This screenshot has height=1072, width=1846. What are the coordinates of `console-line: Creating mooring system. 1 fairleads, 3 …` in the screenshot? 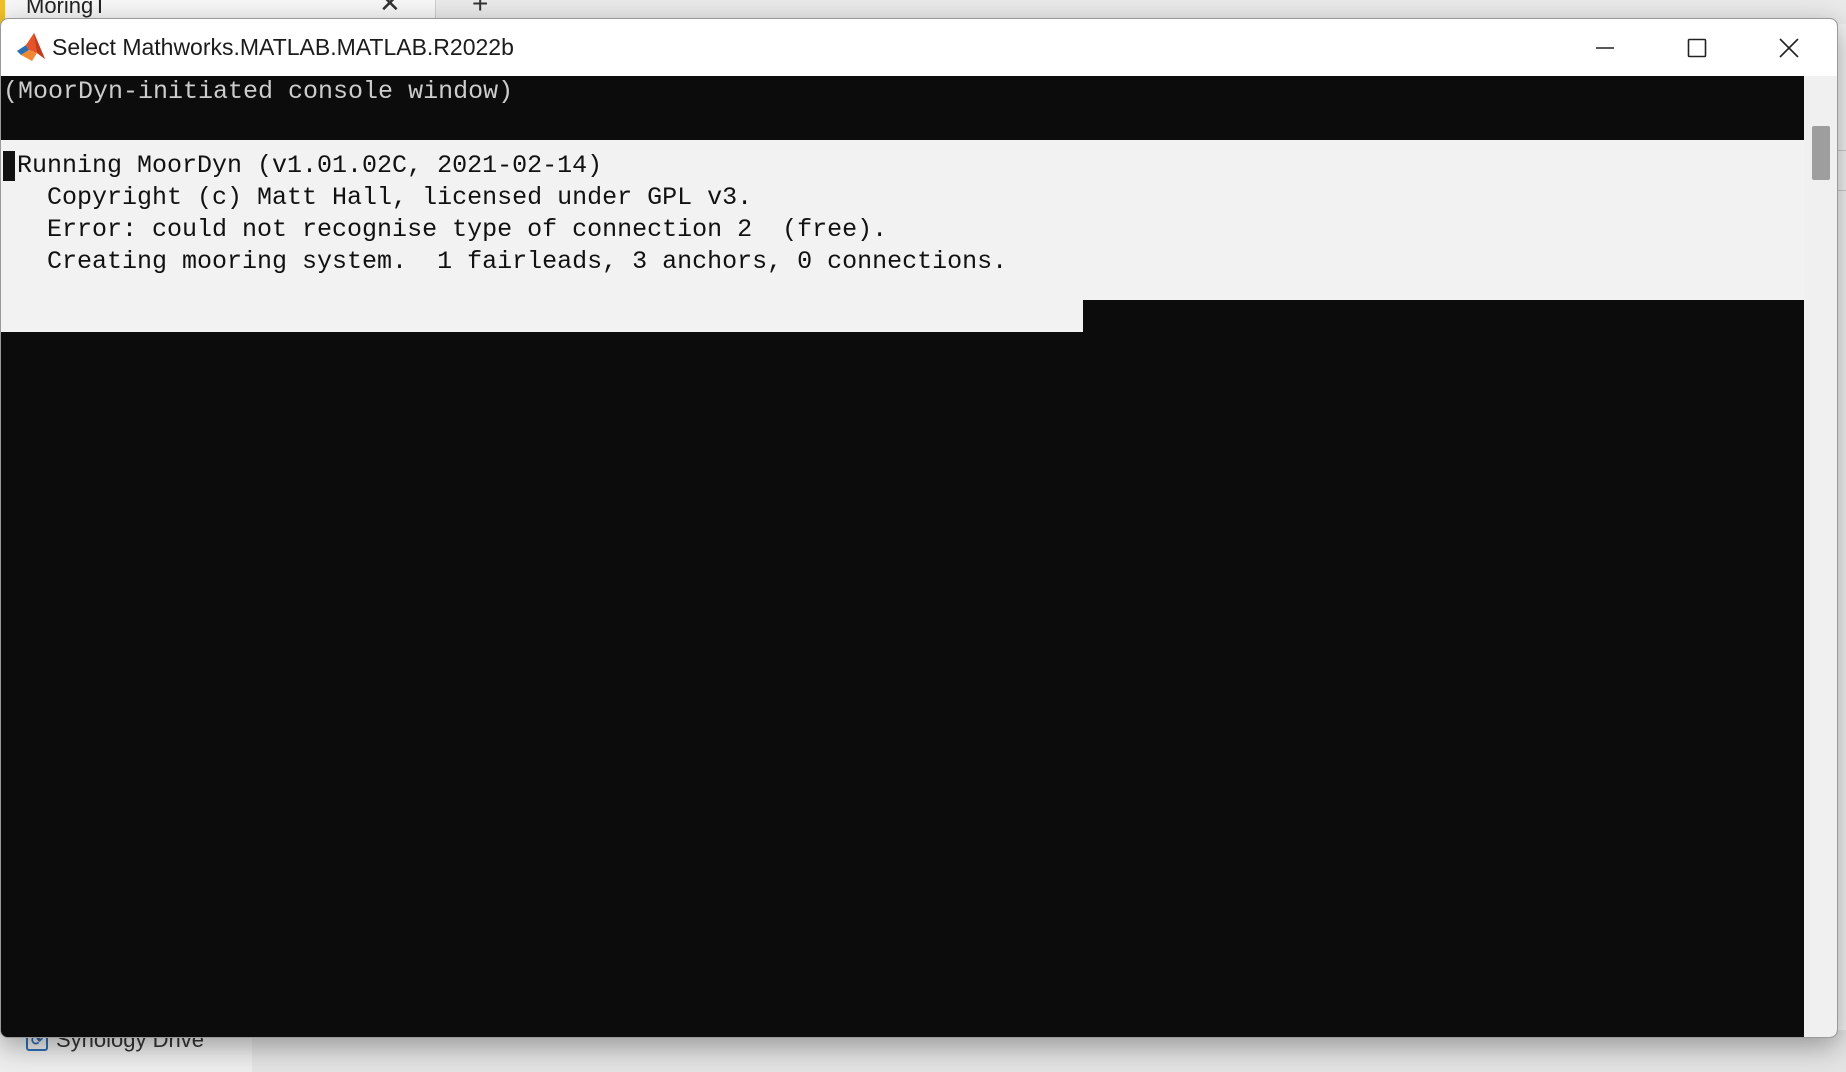 It's located at (512, 261).